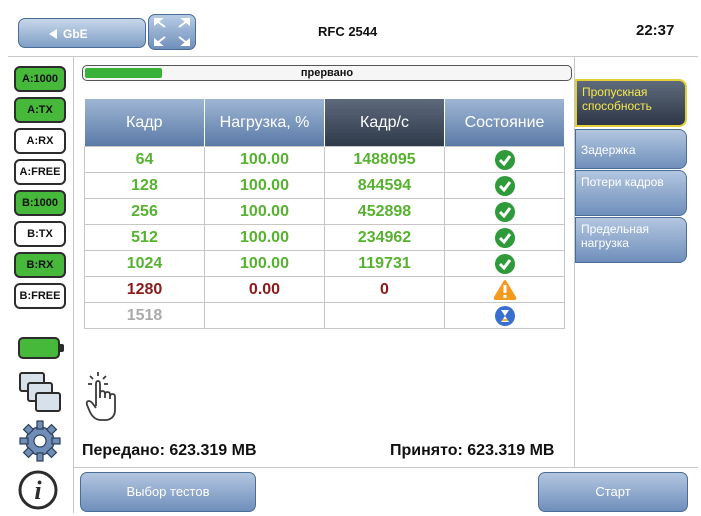 The height and width of the screenshot is (516, 701). I want to click on progress-status: прервано, so click(327, 73).